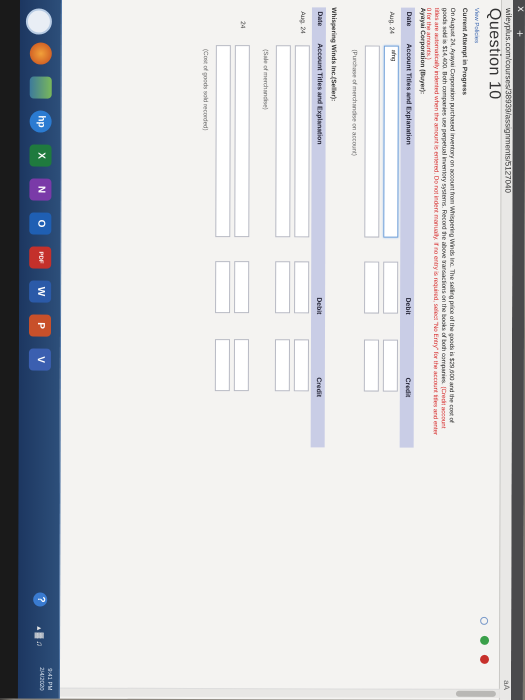 Image resolution: width=525 pixels, height=700 pixels. I want to click on seller-row3-account-input, so click(242, 141).